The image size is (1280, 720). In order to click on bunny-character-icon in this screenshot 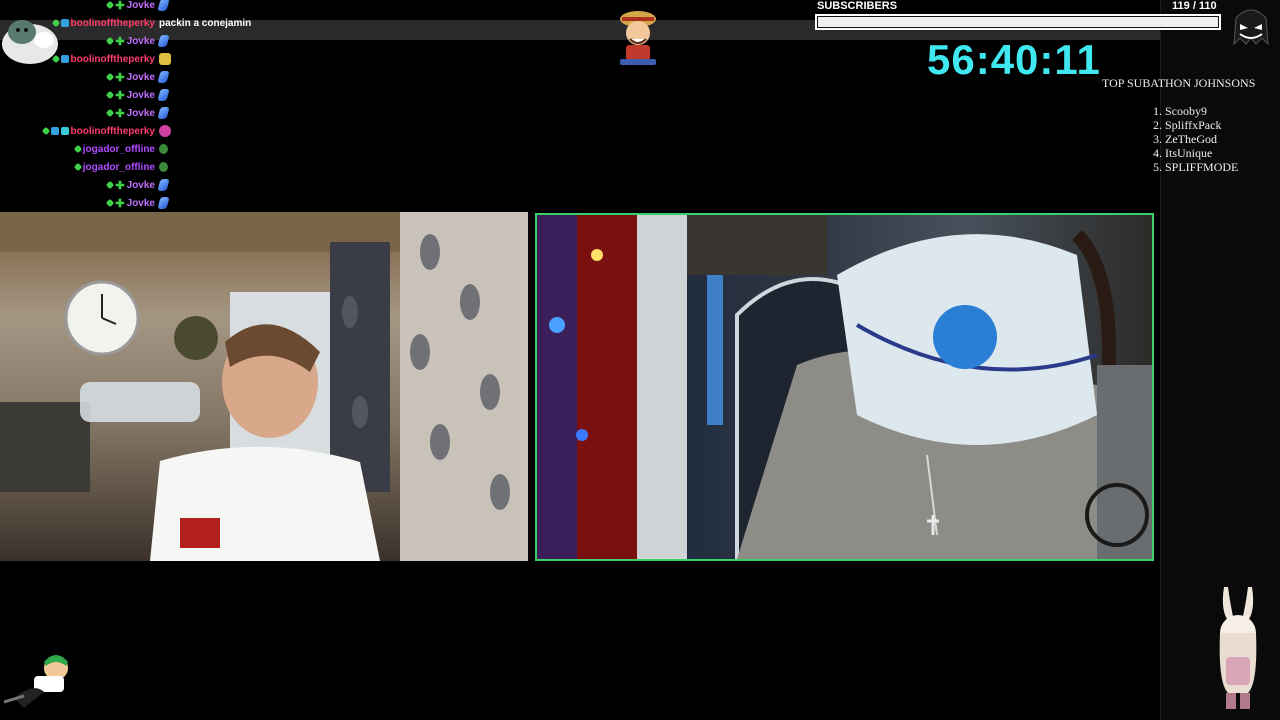, I will do `click(1238, 648)`.